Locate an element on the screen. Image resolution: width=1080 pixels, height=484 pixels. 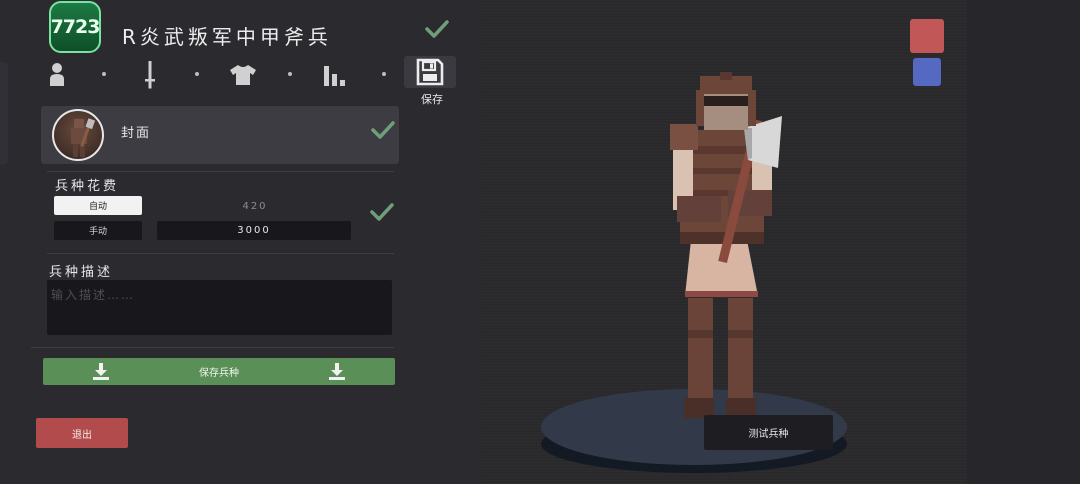
tab-save is located at coordinates (430, 72).